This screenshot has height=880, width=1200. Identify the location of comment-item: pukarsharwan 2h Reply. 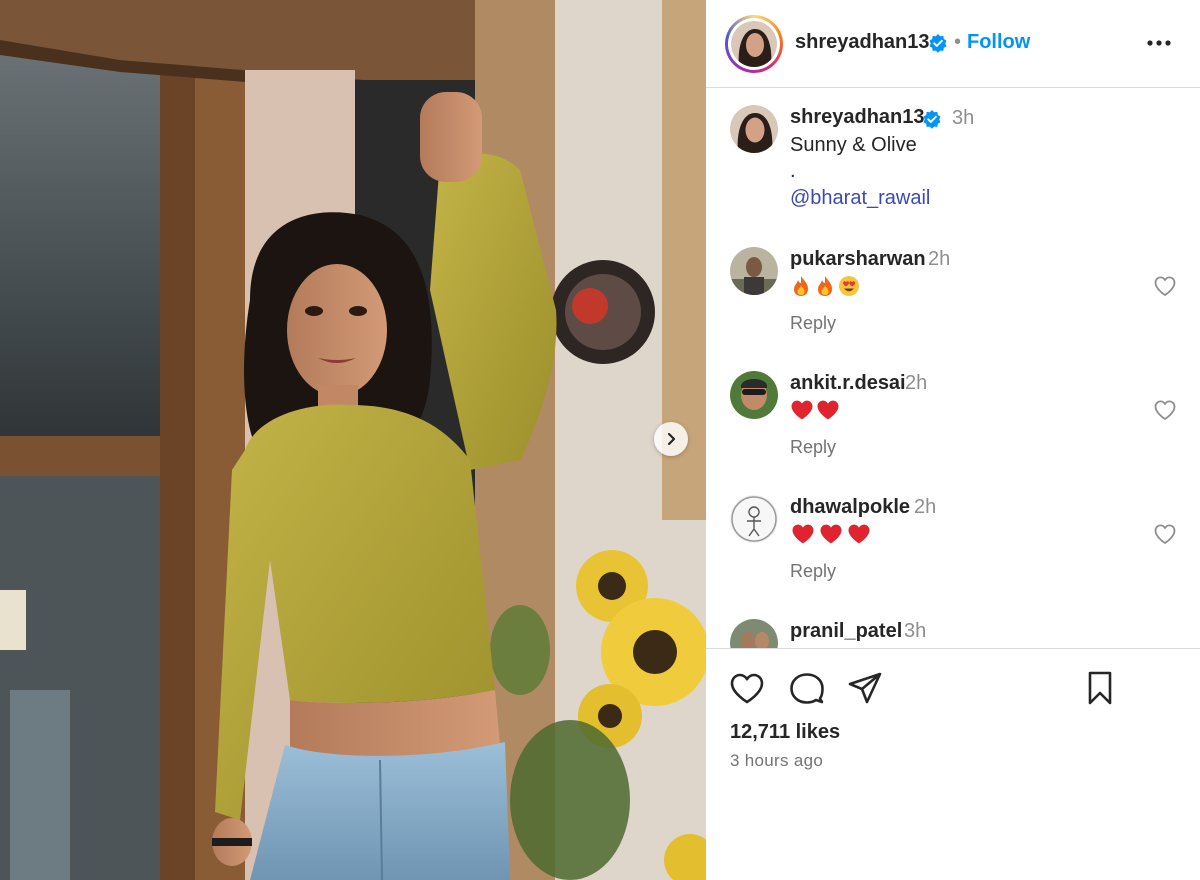
(953, 302).